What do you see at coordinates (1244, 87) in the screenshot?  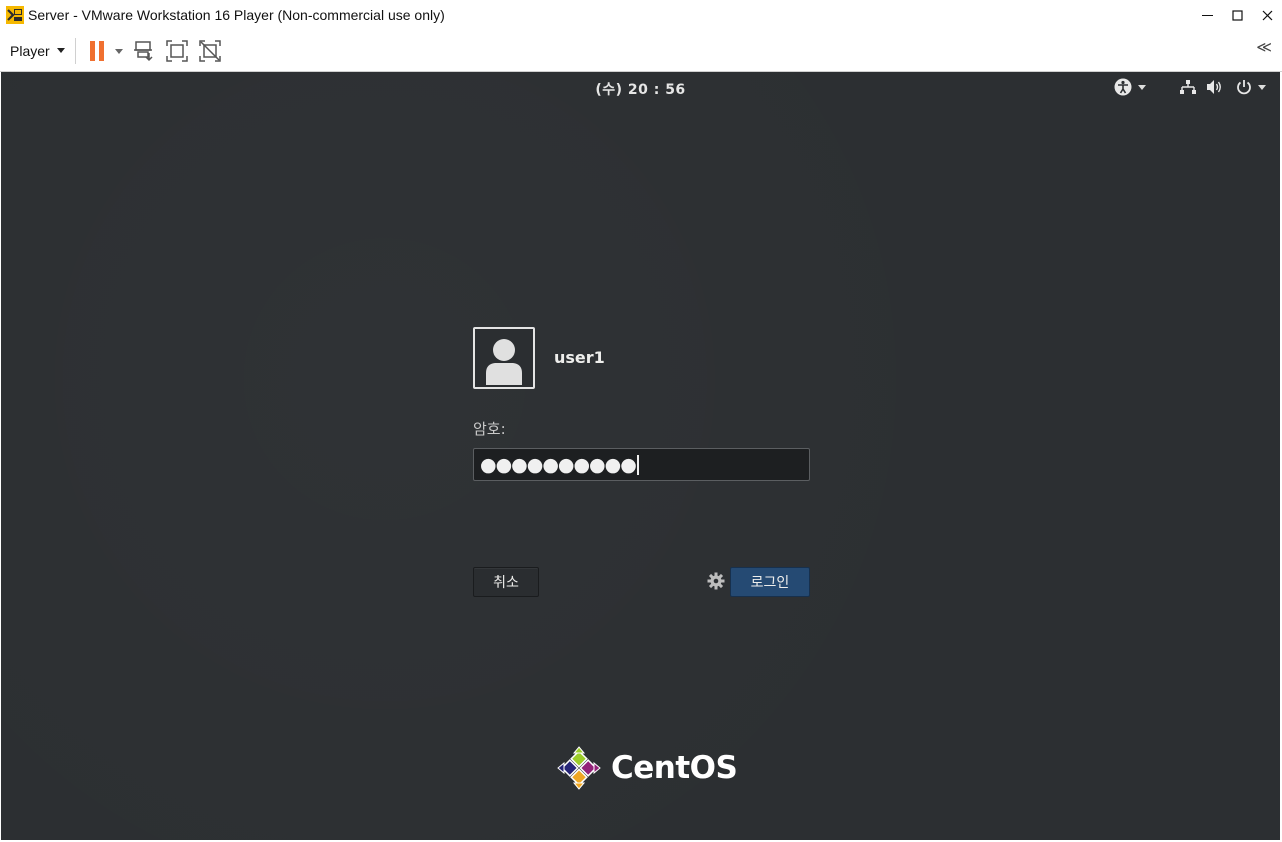 I see `power-icon` at bounding box center [1244, 87].